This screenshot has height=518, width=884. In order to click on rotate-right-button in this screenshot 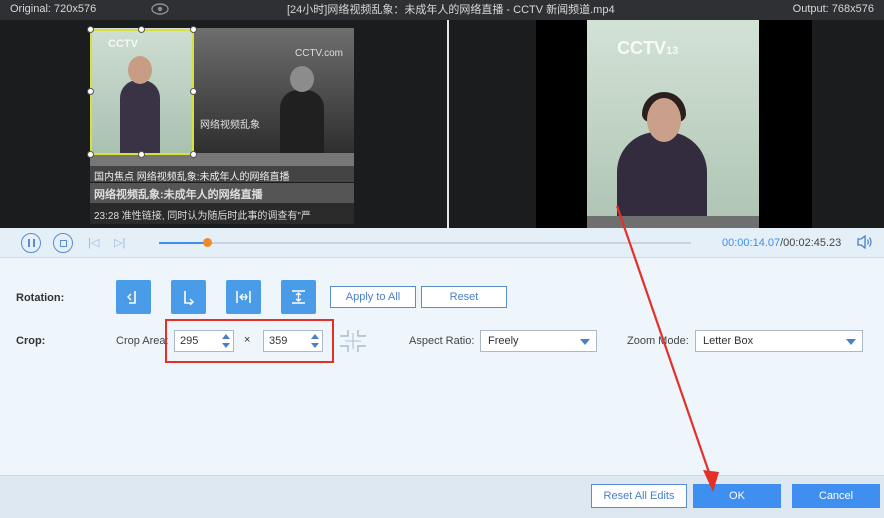, I will do `click(188, 297)`.